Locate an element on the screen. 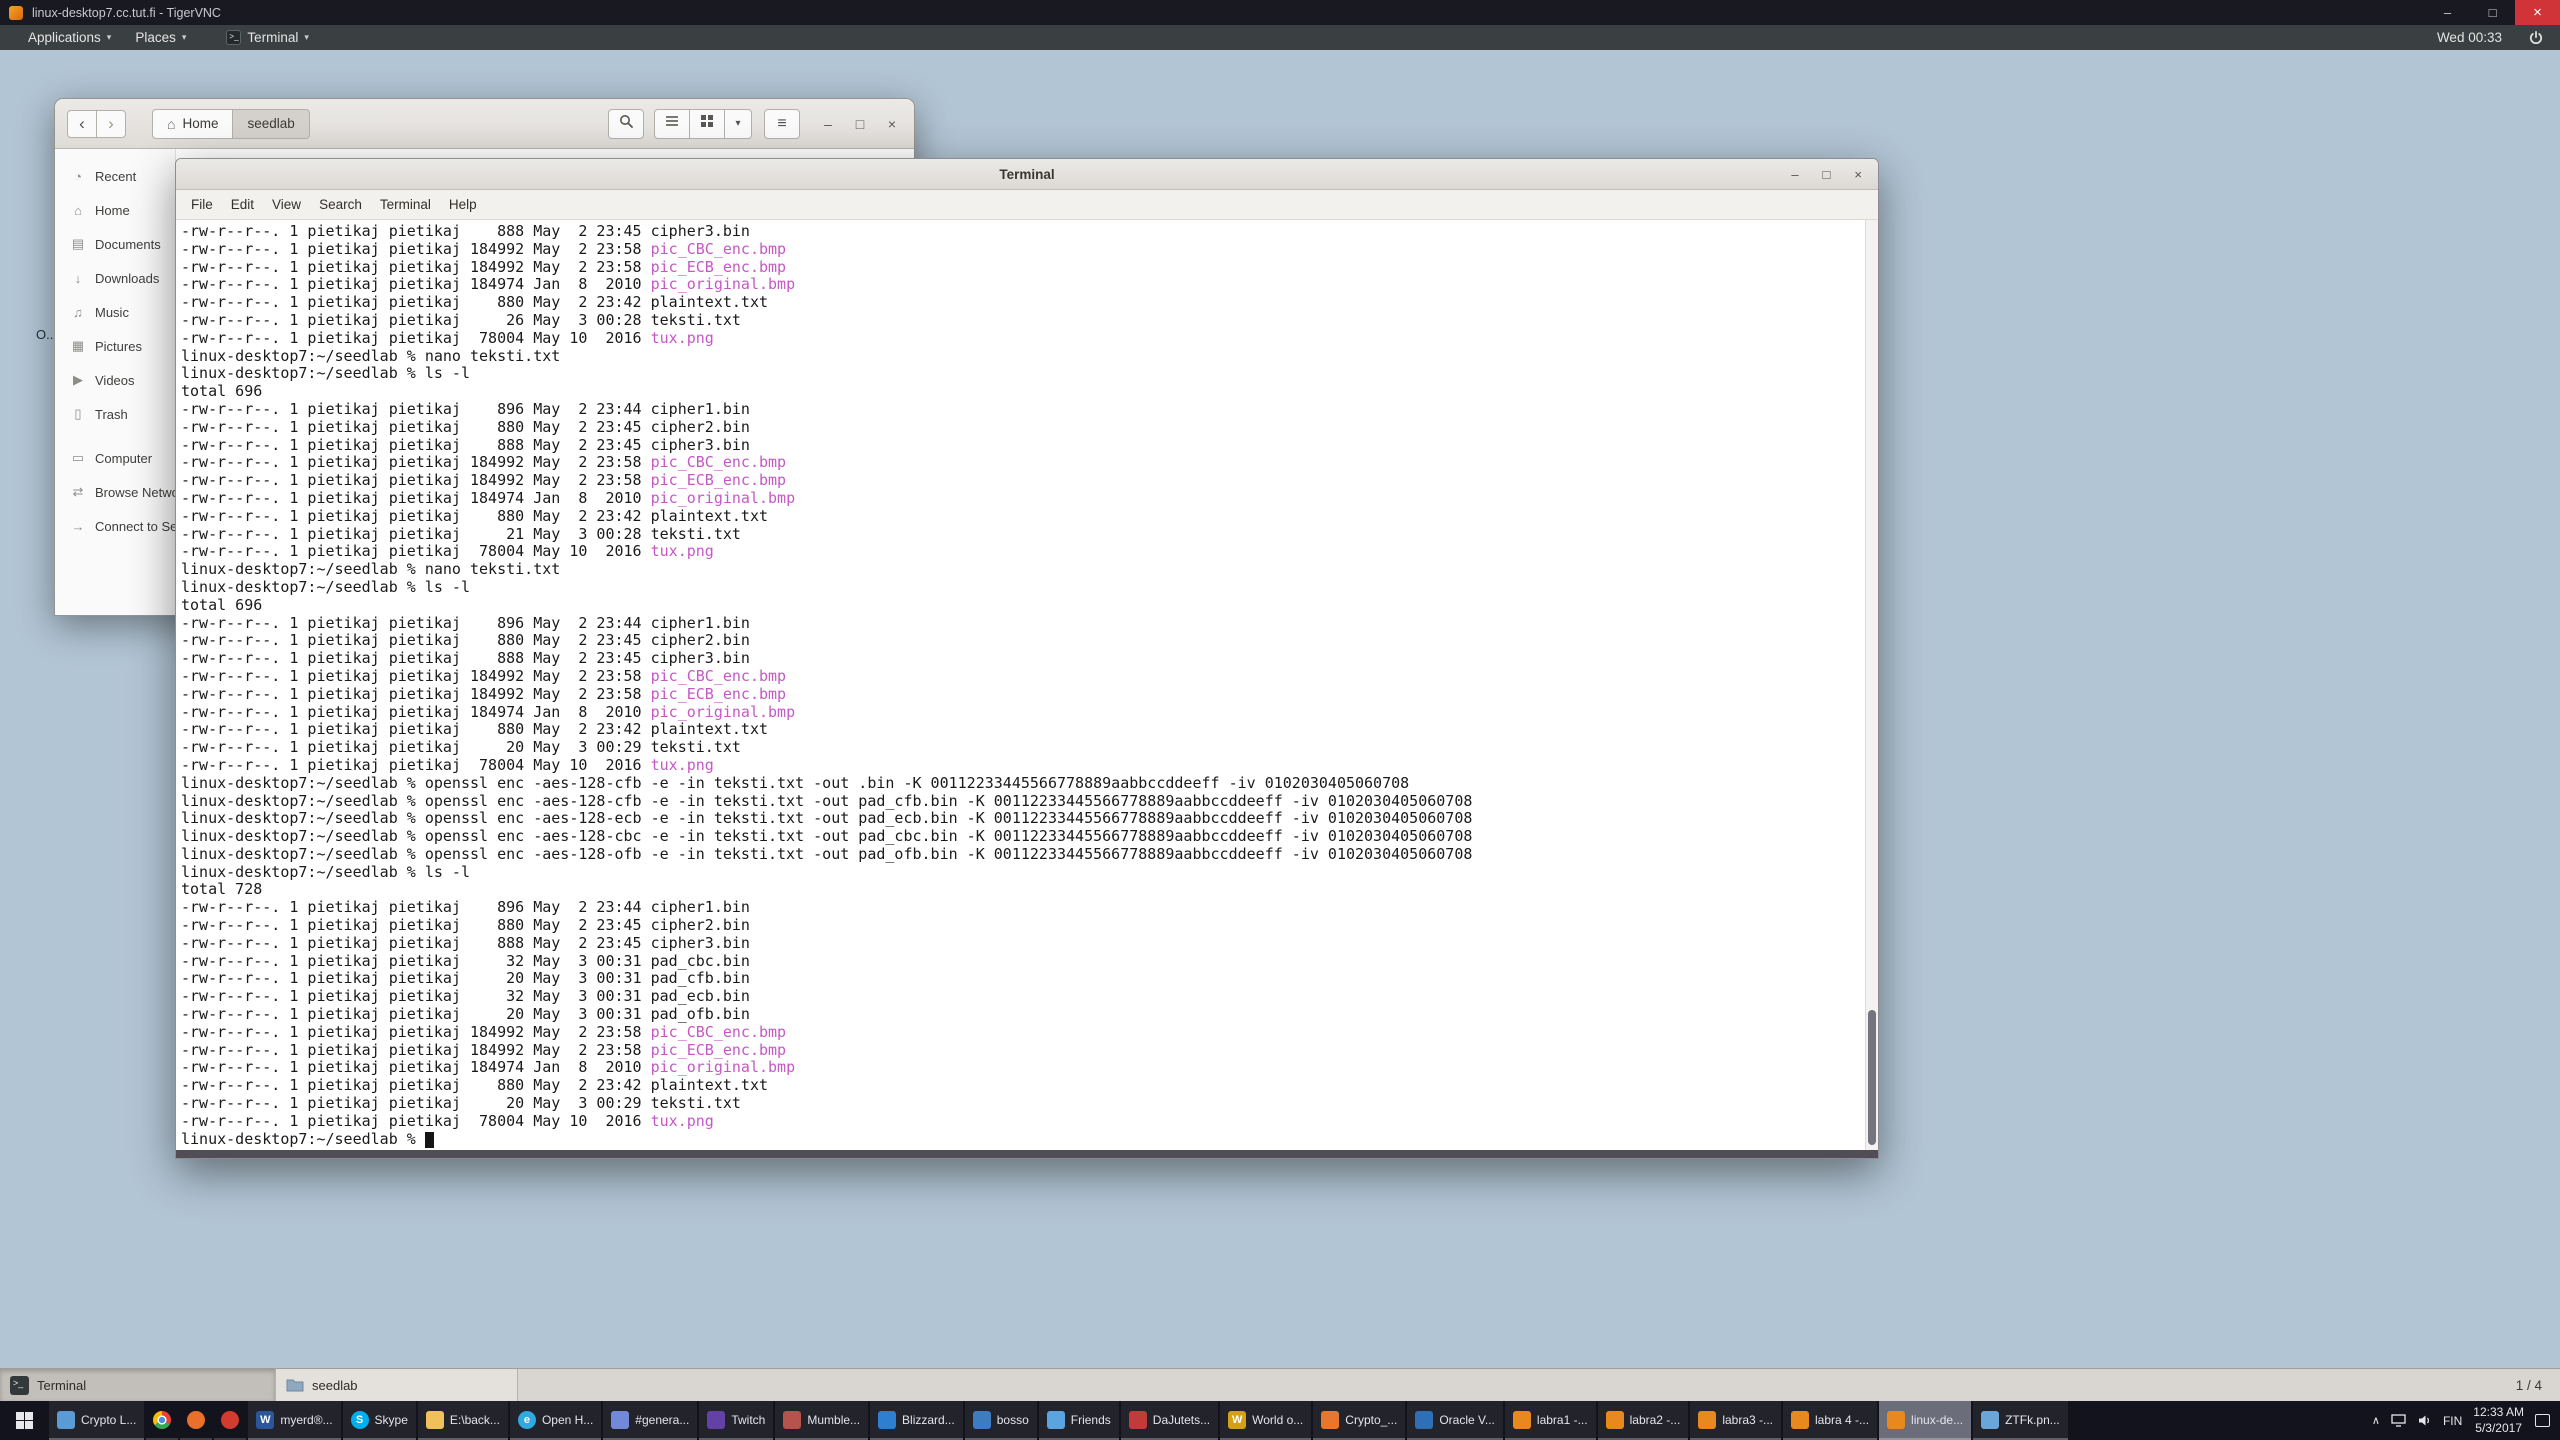 The image size is (2560, 1440). vnc-maximize-button: □ is located at coordinates (2492, 12).